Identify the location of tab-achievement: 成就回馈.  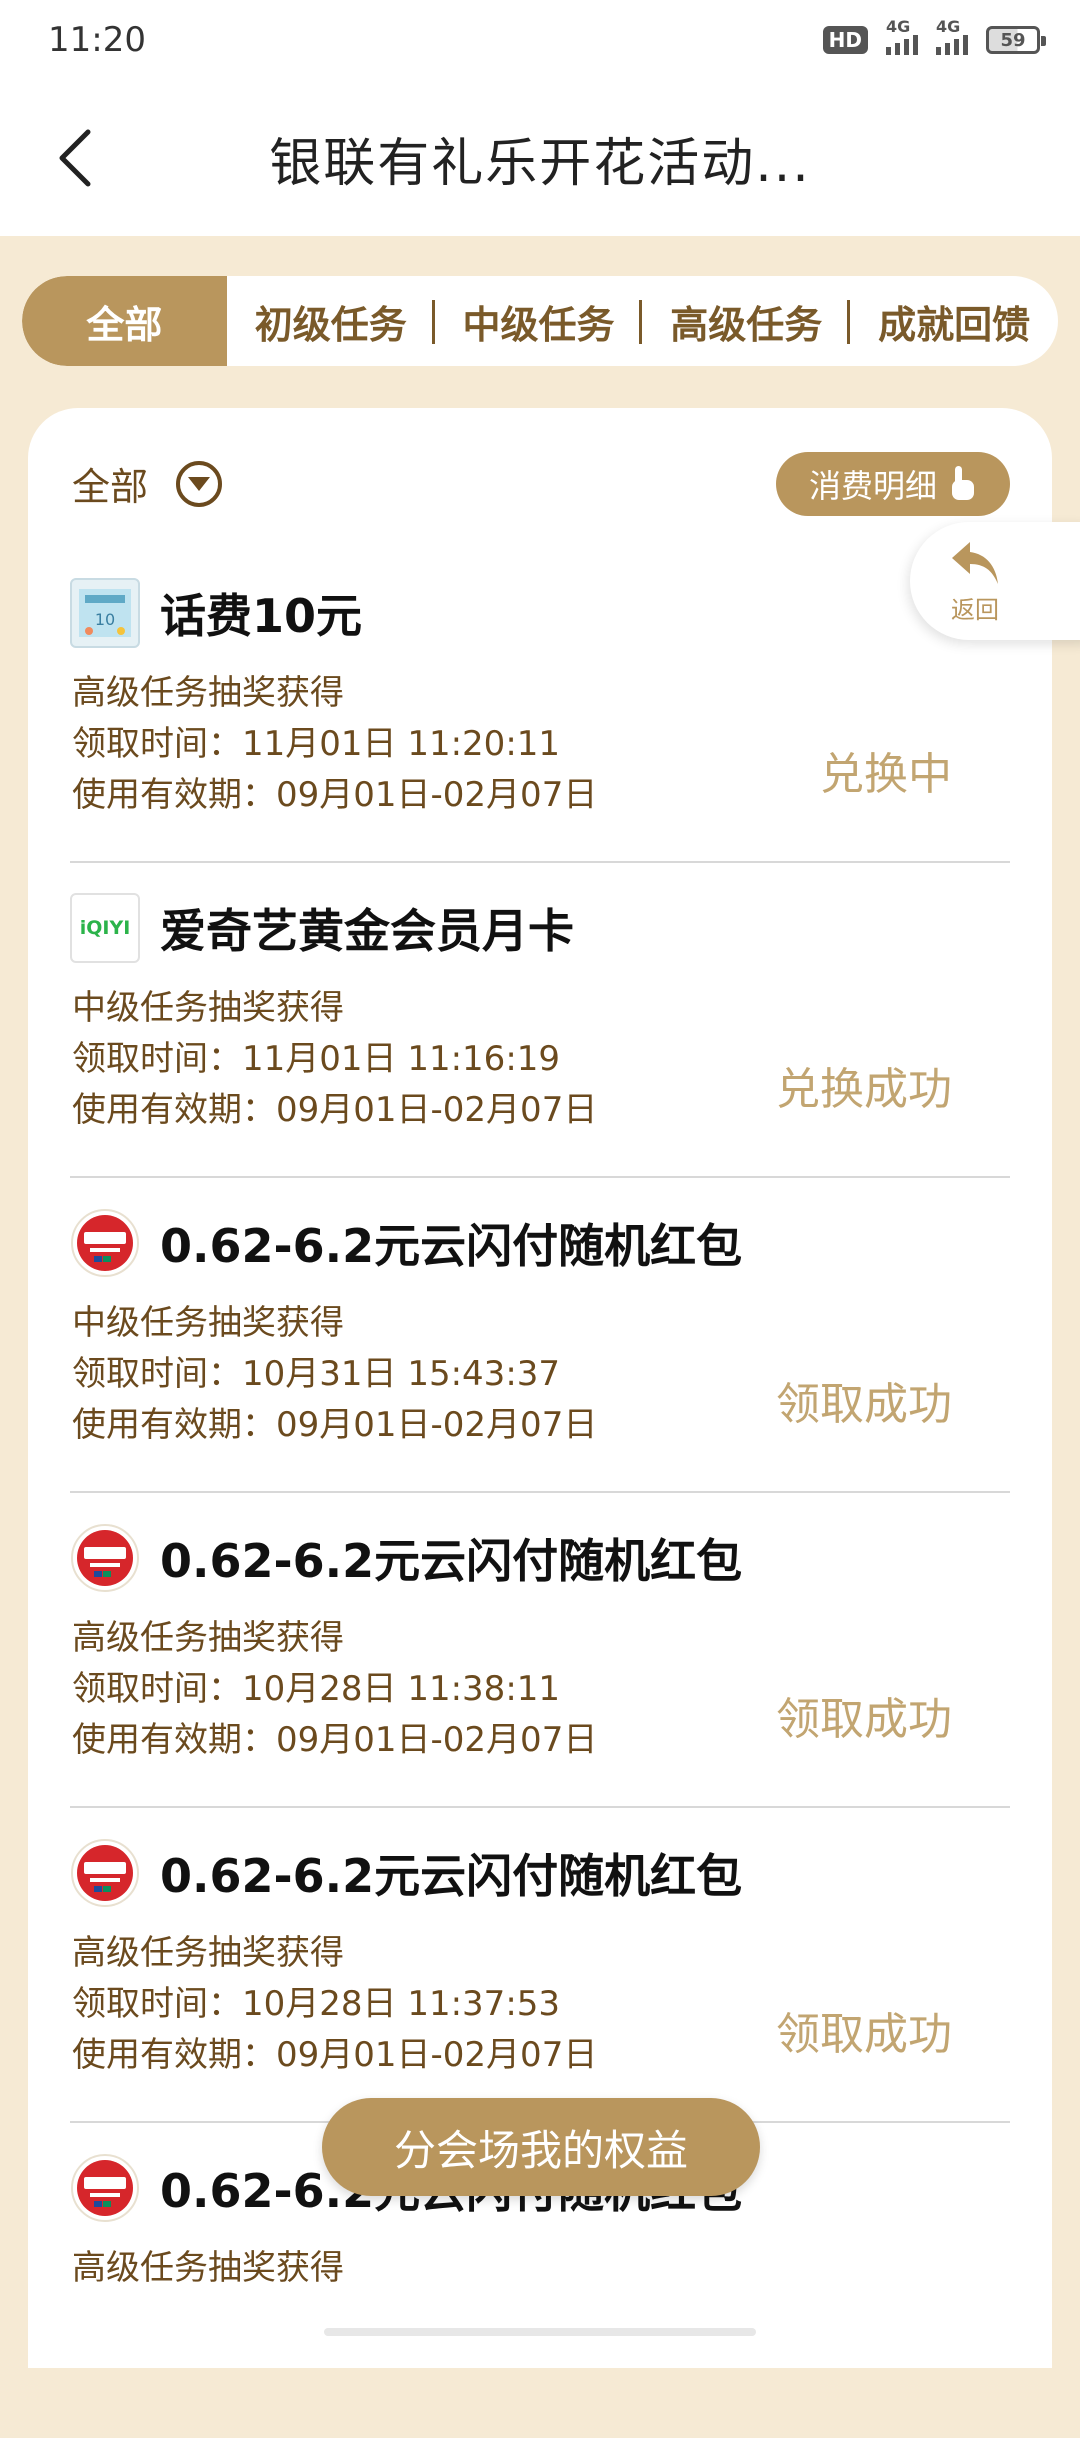
(954, 321).